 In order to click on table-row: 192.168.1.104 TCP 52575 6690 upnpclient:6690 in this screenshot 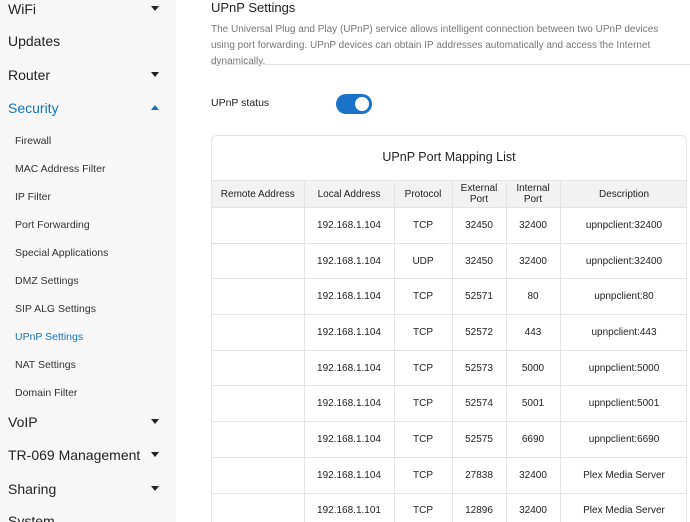, I will do `click(449, 439)`.